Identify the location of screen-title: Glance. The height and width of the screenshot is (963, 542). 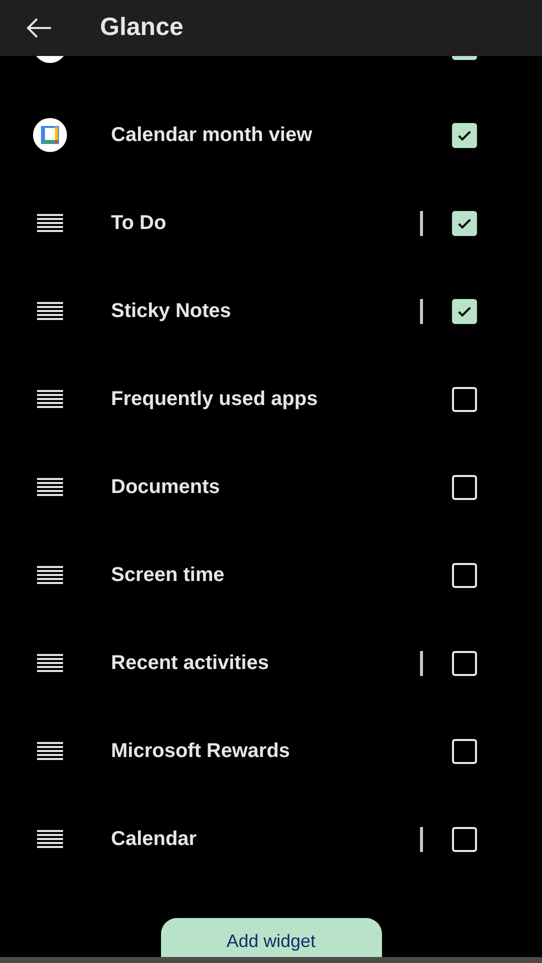
(142, 28).